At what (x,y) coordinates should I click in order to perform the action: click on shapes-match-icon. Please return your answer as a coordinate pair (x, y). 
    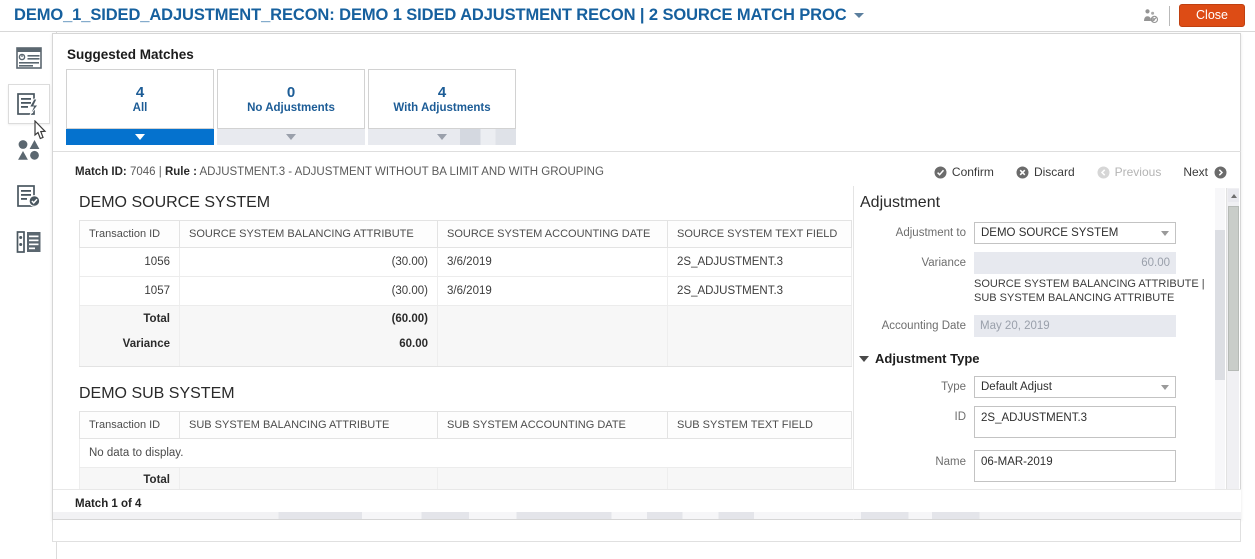
    Looking at the image, I should click on (29, 150).